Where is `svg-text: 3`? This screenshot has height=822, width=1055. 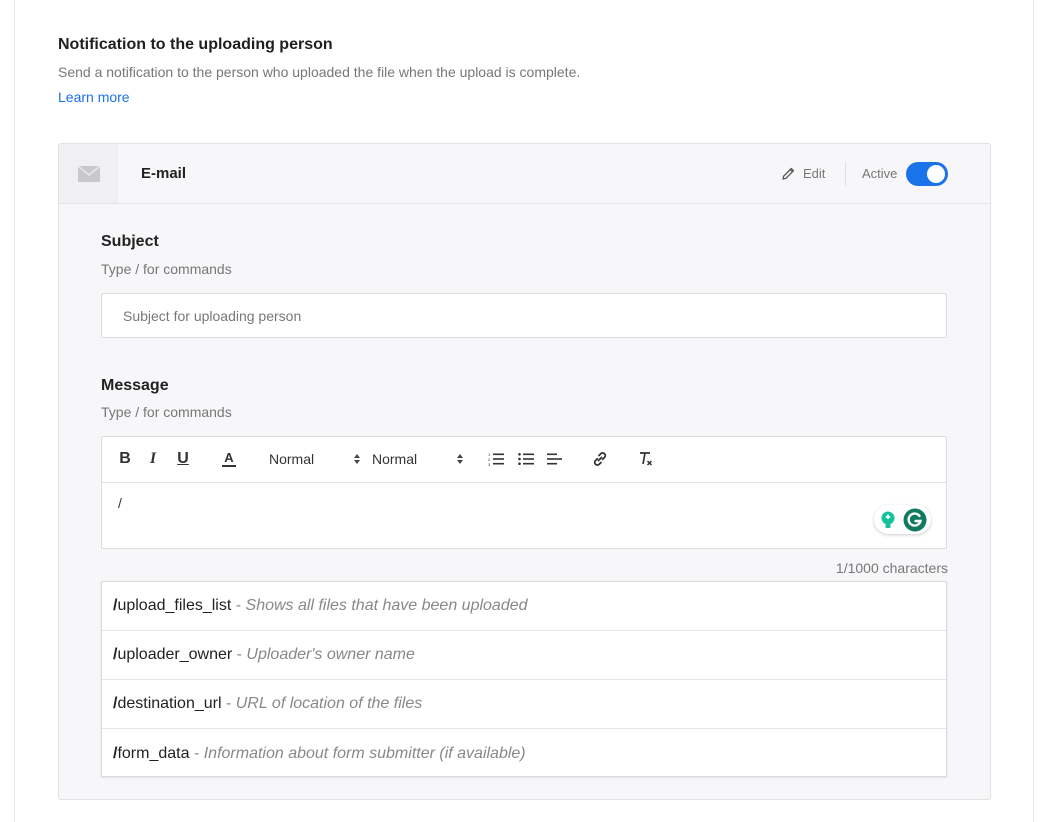 svg-text: 3 is located at coordinates (489, 464).